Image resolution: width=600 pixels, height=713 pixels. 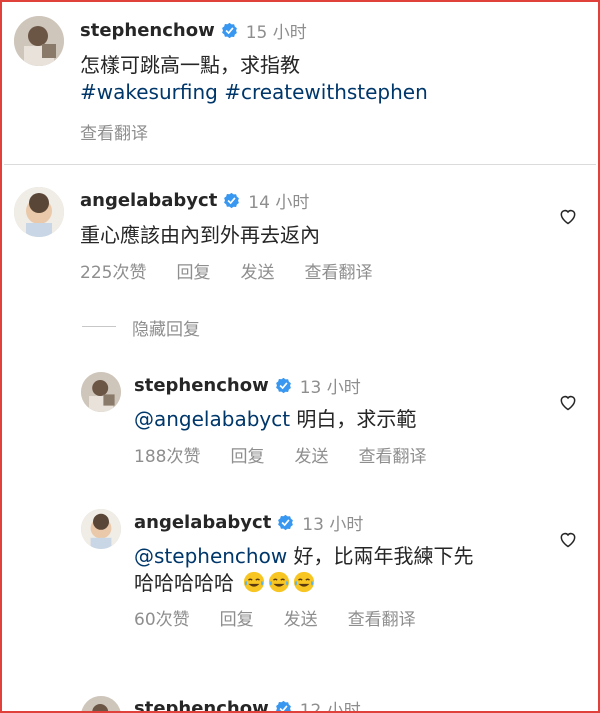 I want to click on reply-username: stephenchow 13 小时, so click(x=247, y=385).